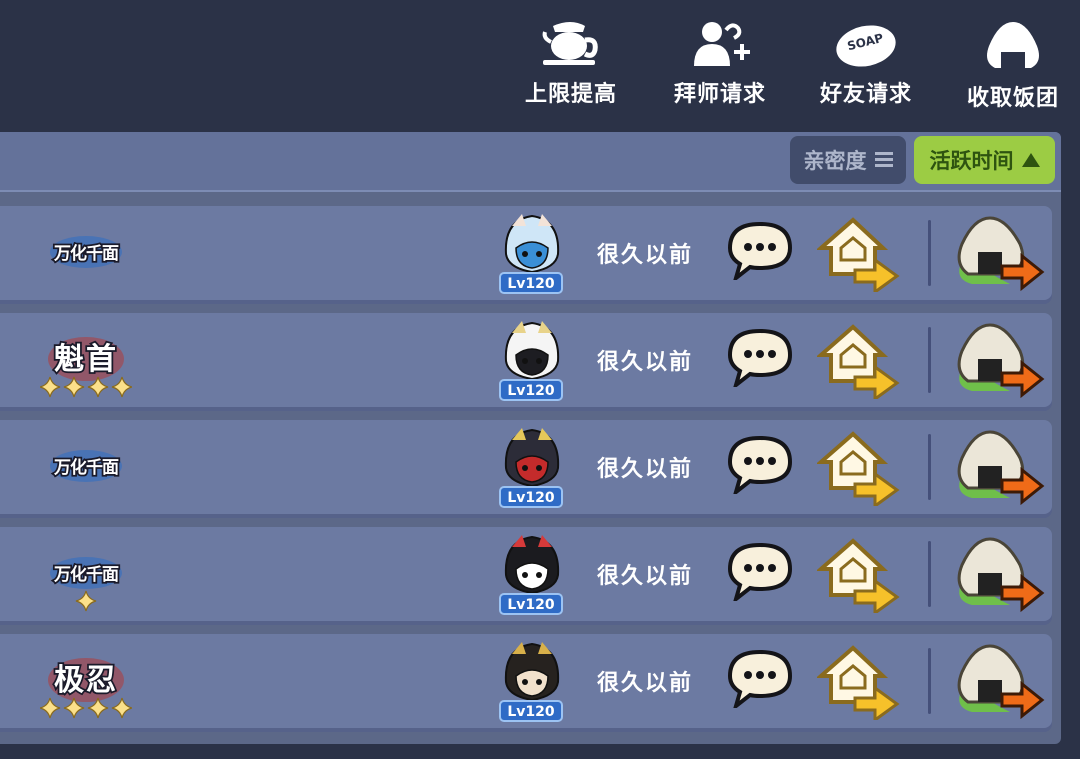 The width and height of the screenshot is (1080, 759). Describe the element at coordinates (526, 360) in the screenshot. I see `friend-row: 魁首 Lv120 很久以前` at that location.